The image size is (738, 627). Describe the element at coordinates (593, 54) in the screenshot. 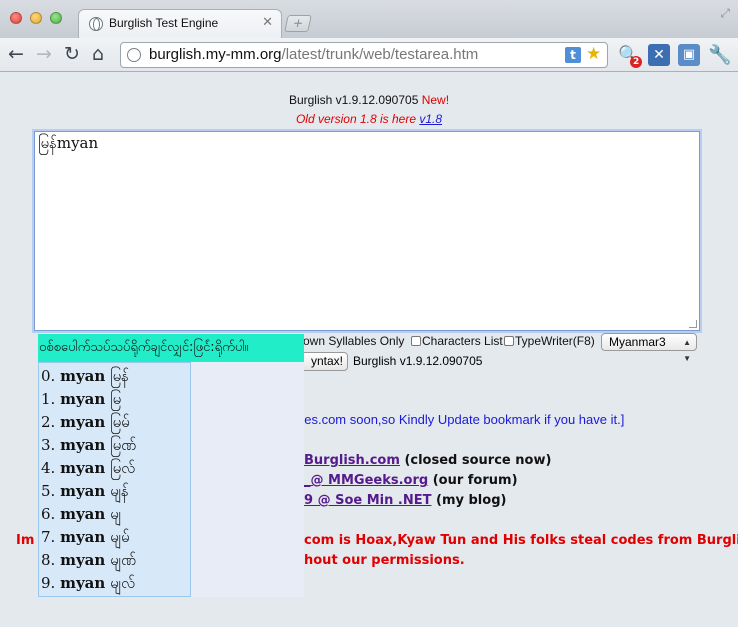

I see `star-icon: ★` at that location.